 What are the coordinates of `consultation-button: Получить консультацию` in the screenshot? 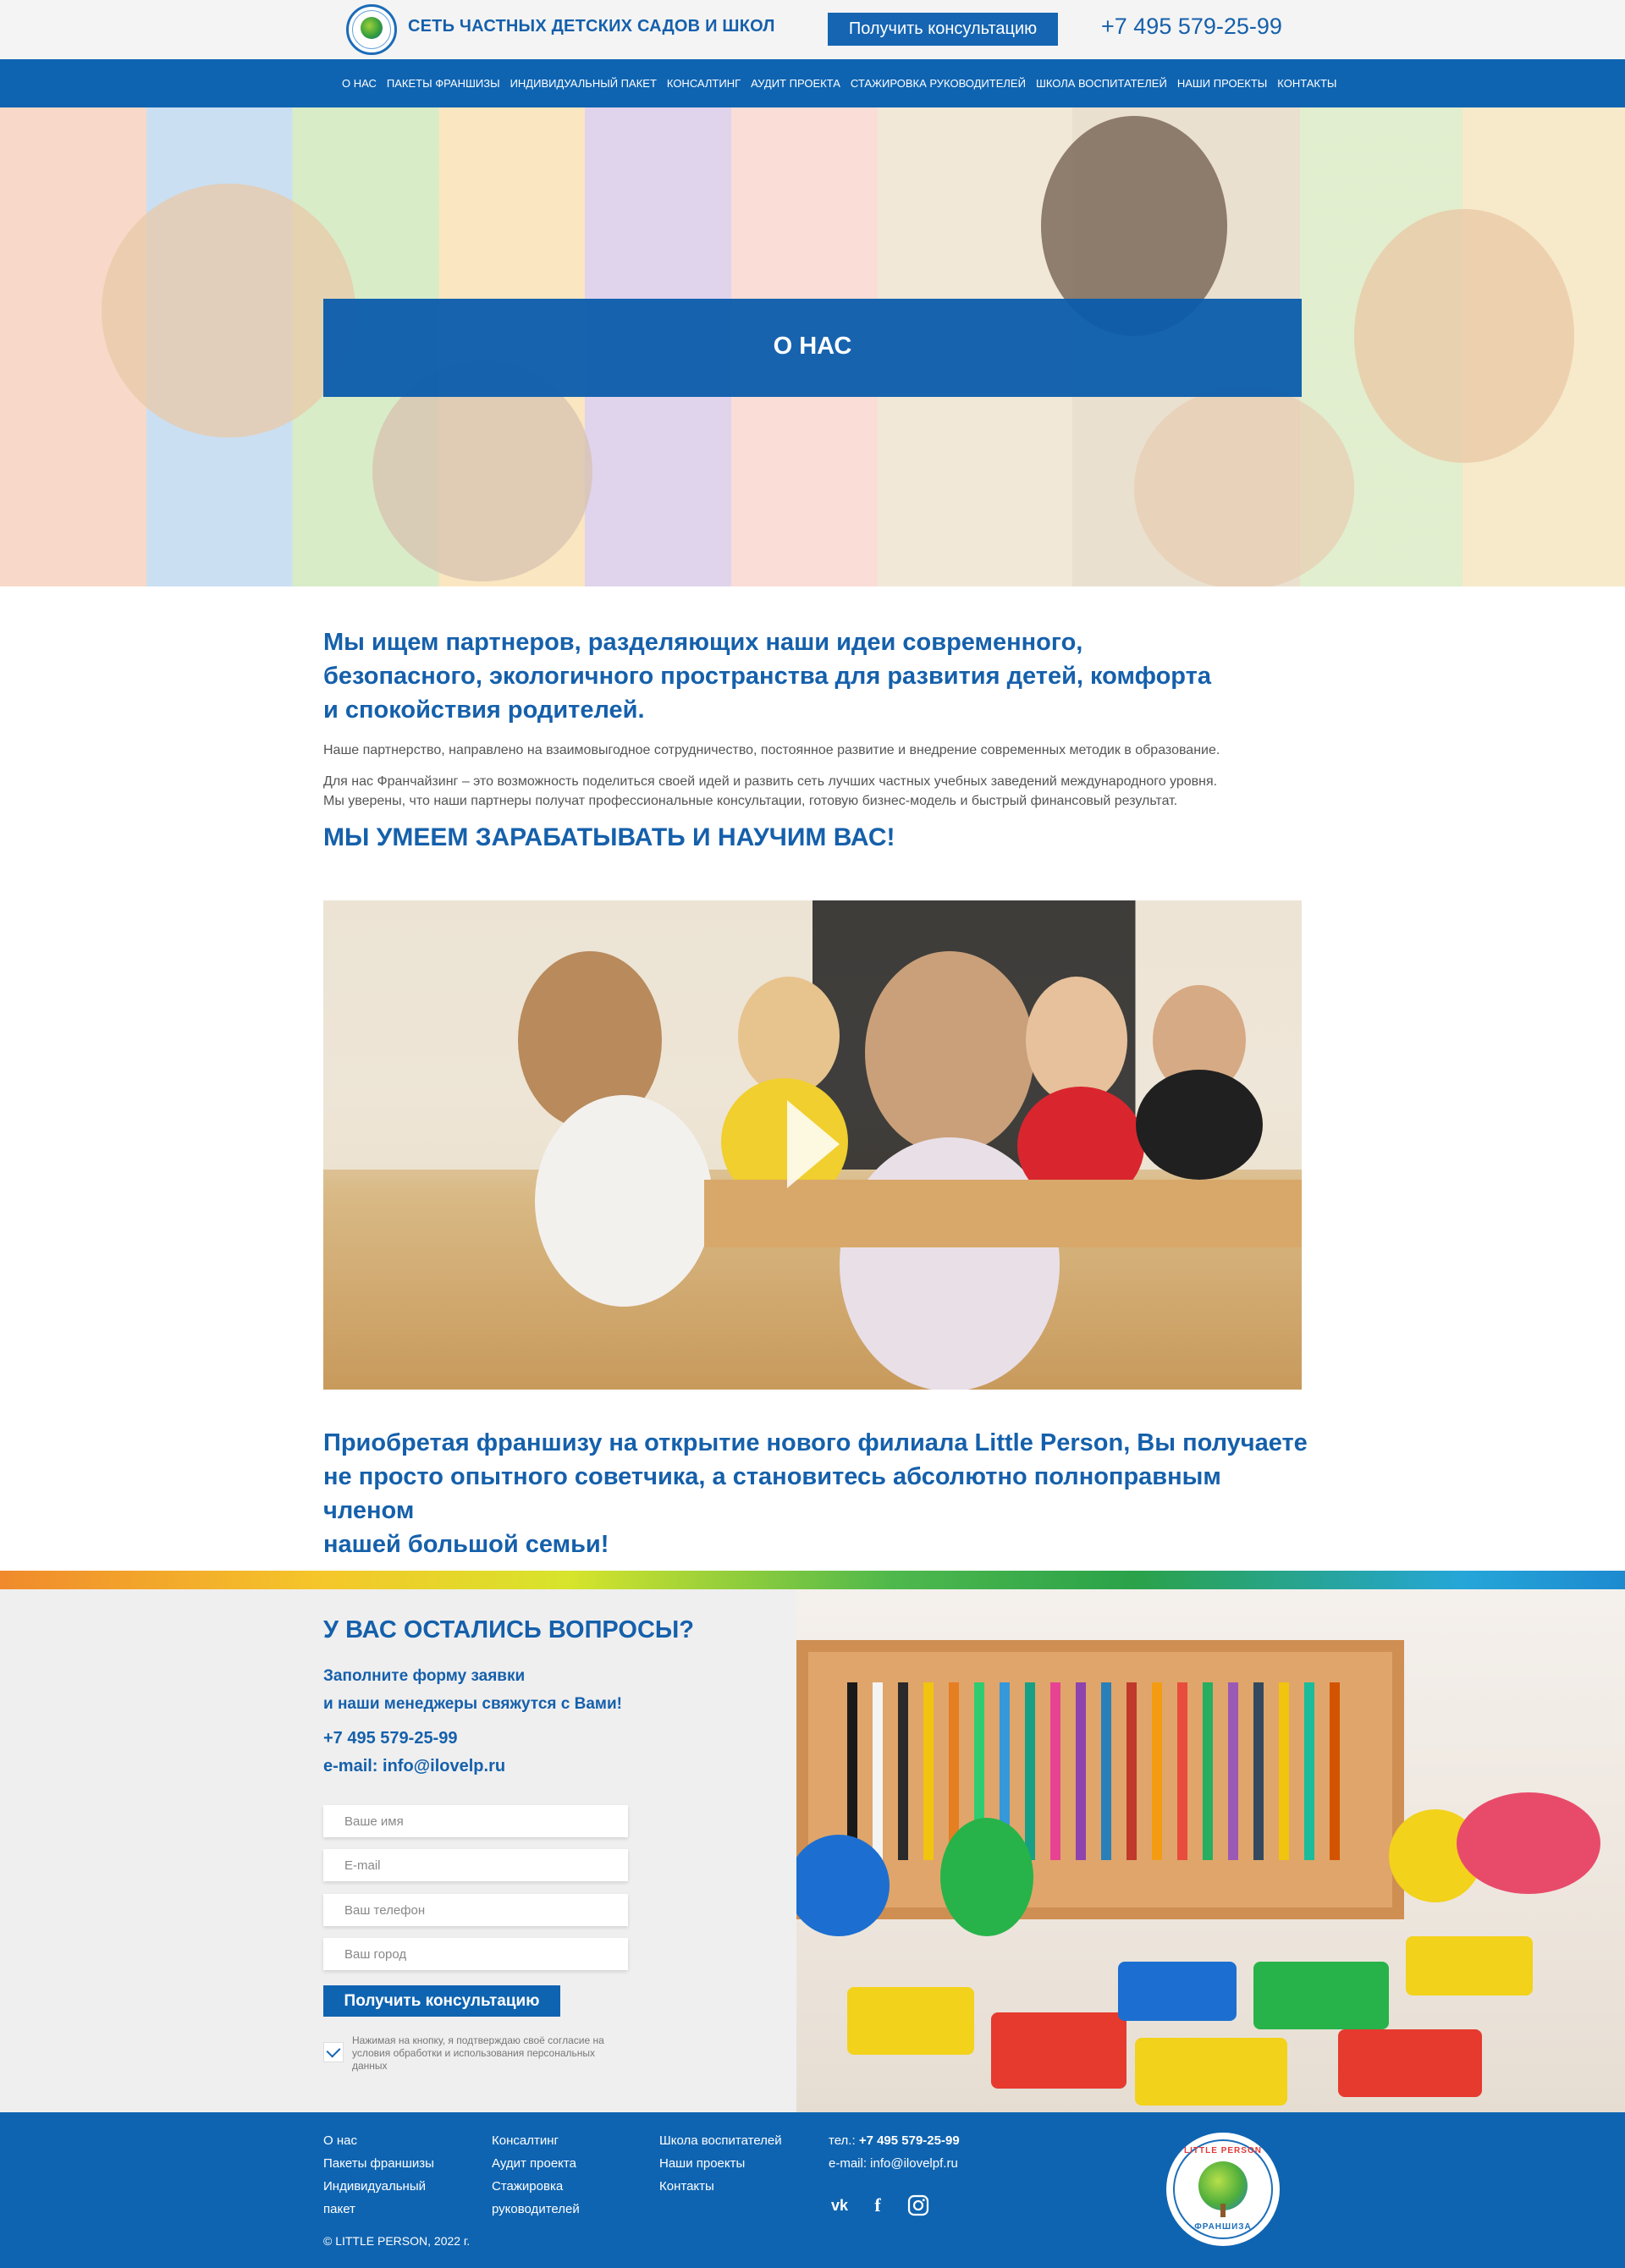 It's located at (943, 30).